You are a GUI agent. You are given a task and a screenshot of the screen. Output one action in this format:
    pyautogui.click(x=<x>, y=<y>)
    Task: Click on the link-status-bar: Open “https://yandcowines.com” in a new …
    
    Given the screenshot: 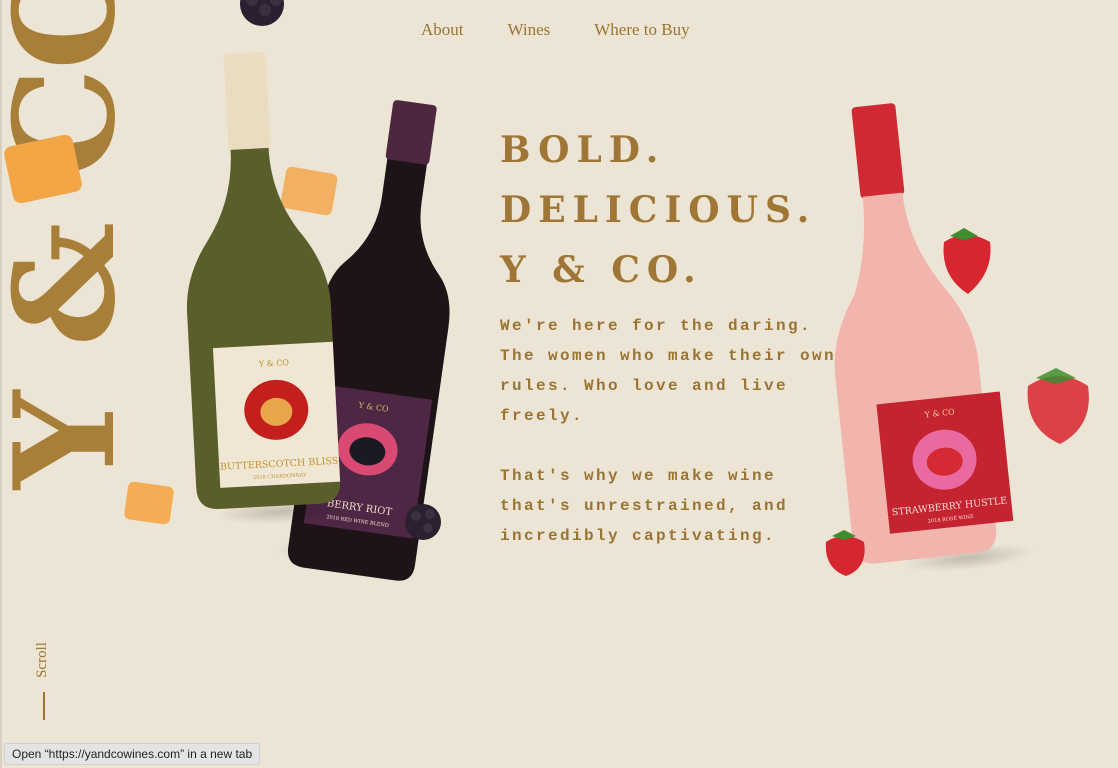 What is the action you would take?
    pyautogui.click(x=132, y=754)
    